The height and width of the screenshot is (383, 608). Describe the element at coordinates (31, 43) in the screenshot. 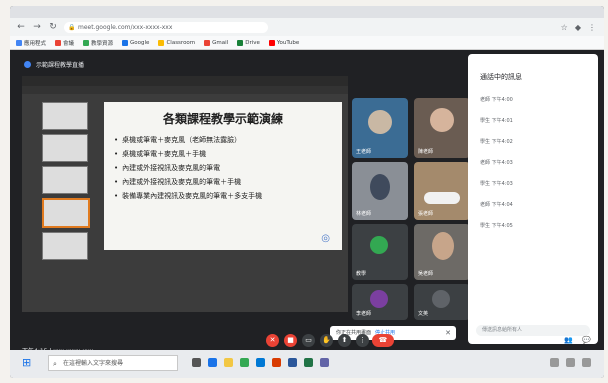

I see `bookmark-item: 應用程式` at that location.